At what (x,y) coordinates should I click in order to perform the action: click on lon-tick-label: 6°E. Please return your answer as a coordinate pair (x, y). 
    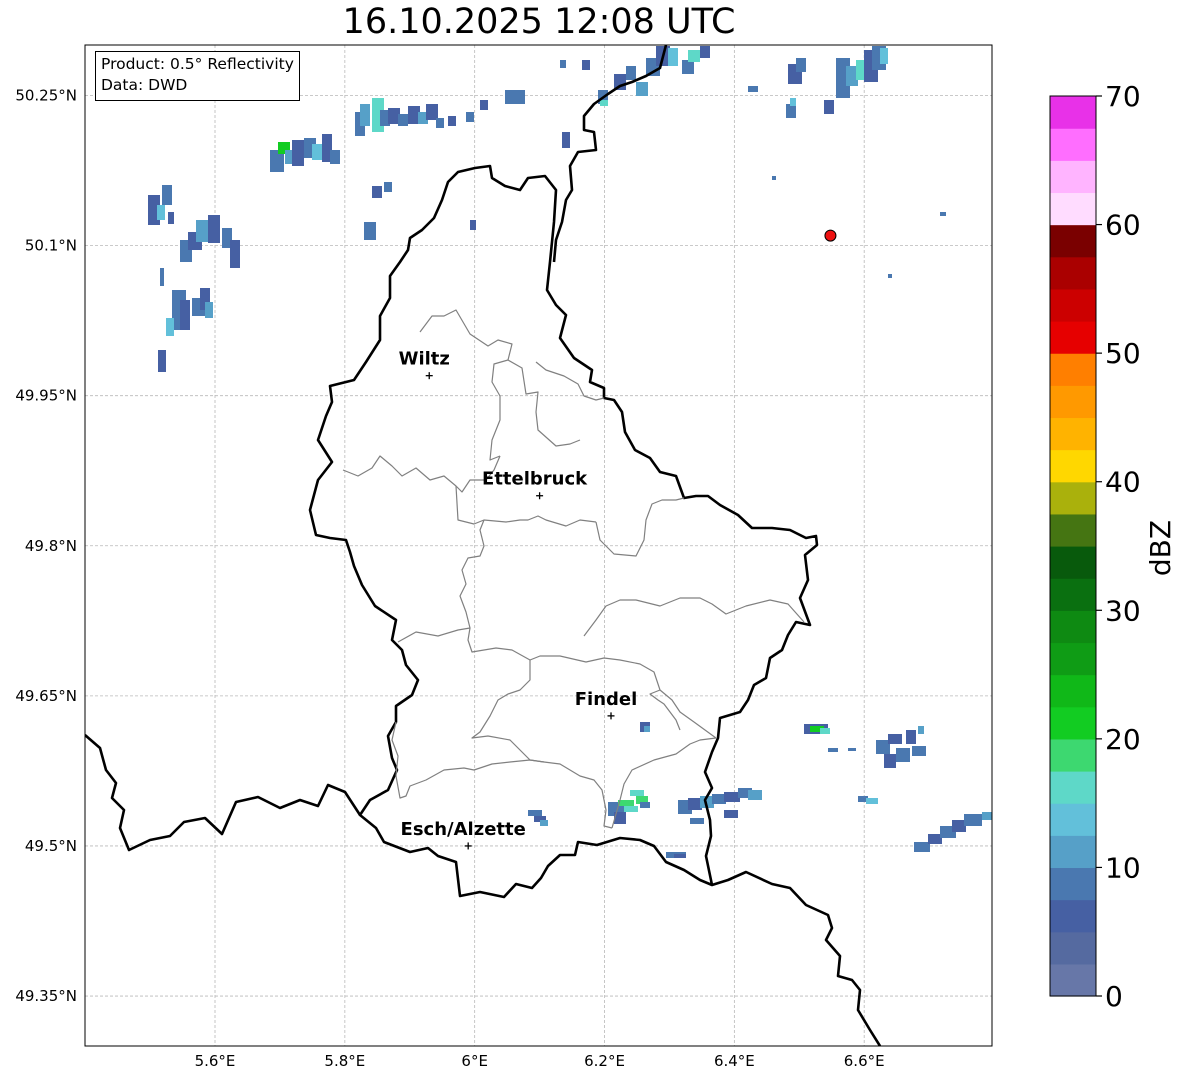
    Looking at the image, I should click on (474, 1061).